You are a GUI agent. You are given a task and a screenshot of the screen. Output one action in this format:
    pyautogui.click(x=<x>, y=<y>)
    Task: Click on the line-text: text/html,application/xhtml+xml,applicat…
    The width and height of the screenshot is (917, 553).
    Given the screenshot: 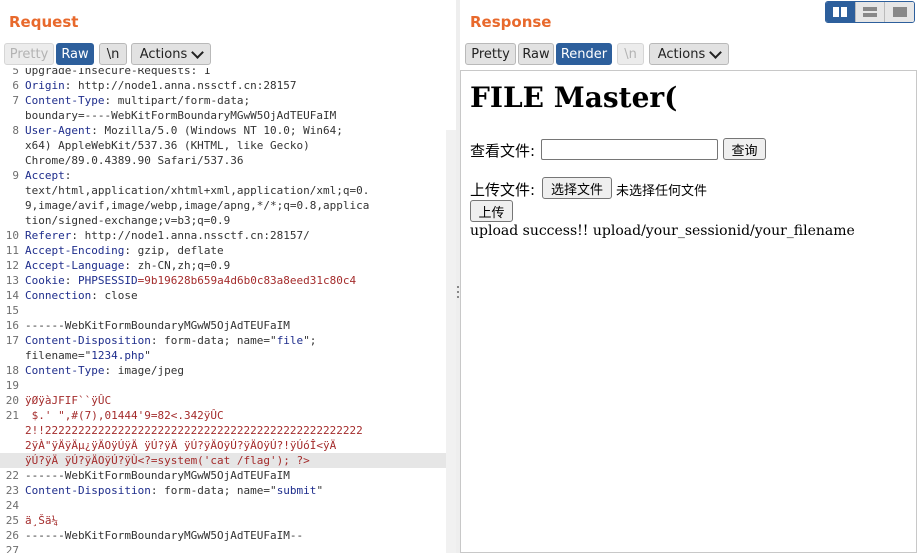 What is the action you would take?
    pyautogui.click(x=197, y=190)
    